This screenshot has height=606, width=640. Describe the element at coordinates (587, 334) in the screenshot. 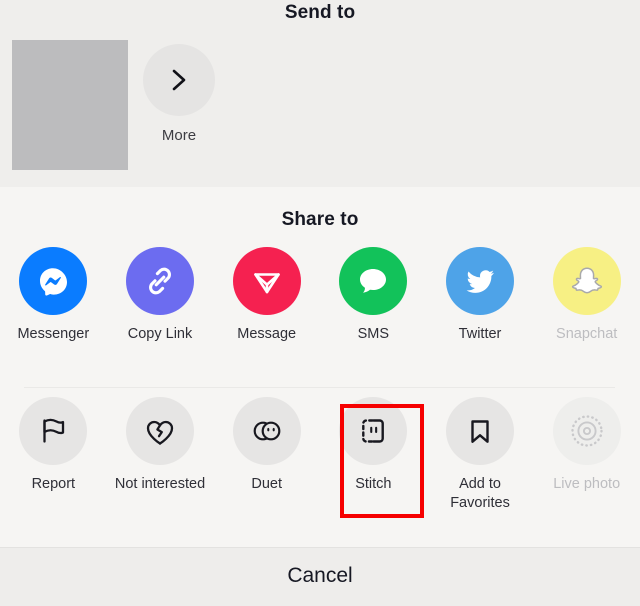

I see `share-label-snapchat: Snapchat` at that location.